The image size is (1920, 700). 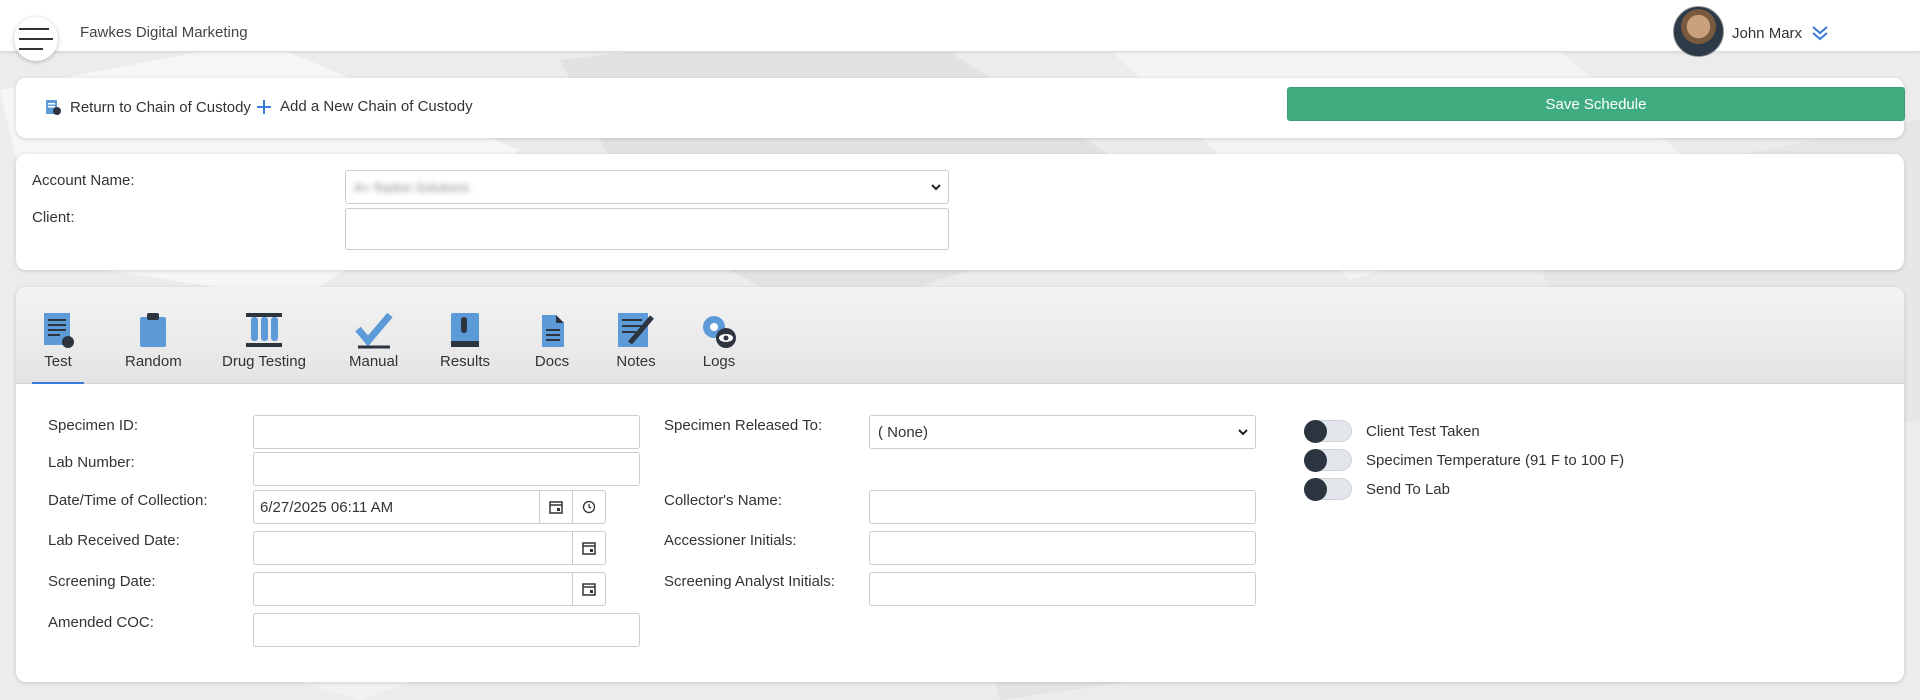 I want to click on top-bar: Fawkes Digital Marketing John Marx, so click(x=960, y=30).